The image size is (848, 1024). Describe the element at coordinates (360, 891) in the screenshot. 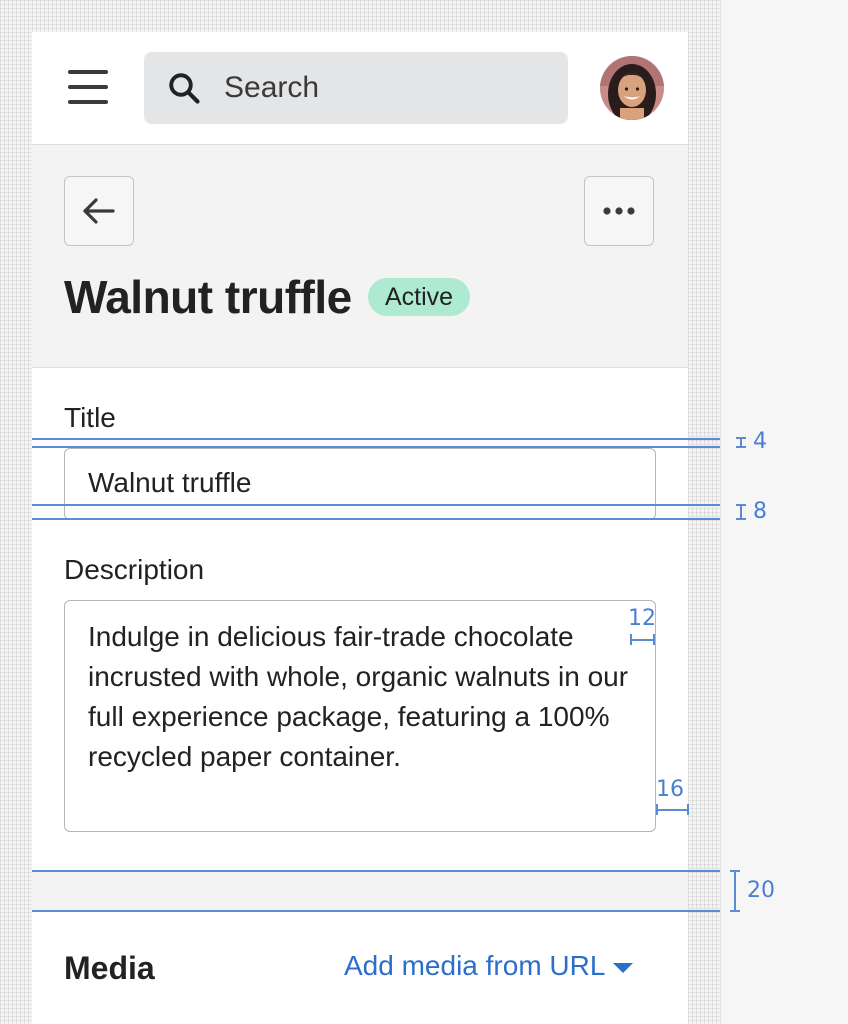

I see `section-divider` at that location.